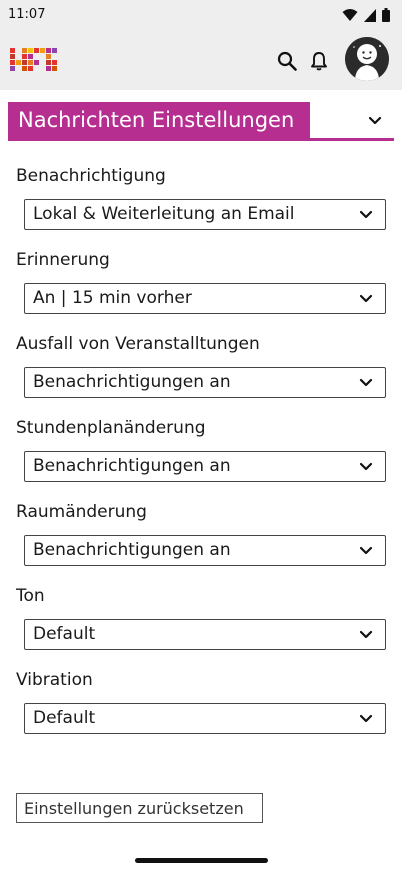  What do you see at coordinates (205, 634) in the screenshot?
I see `select-ton: Default` at bounding box center [205, 634].